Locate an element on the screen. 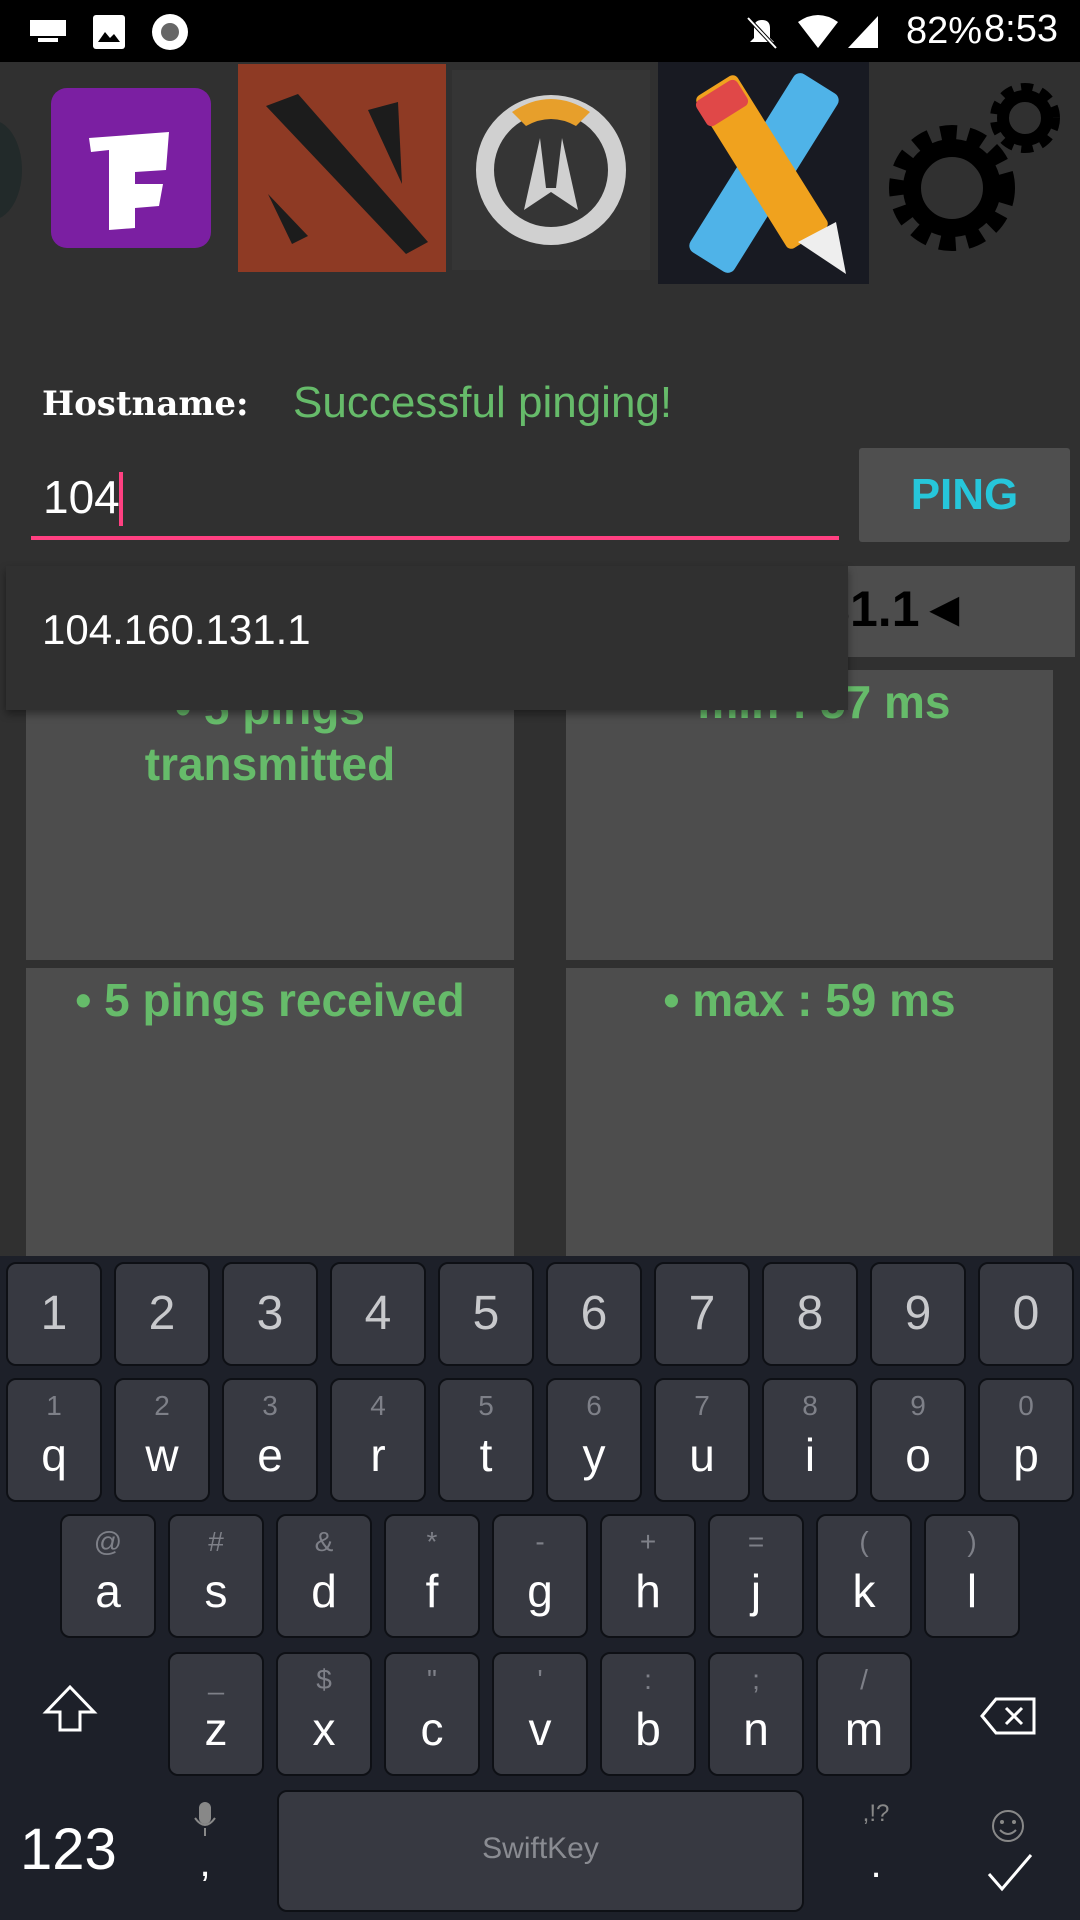 The image size is (1080, 1920). key-2: 2 is located at coordinates (162, 1314).